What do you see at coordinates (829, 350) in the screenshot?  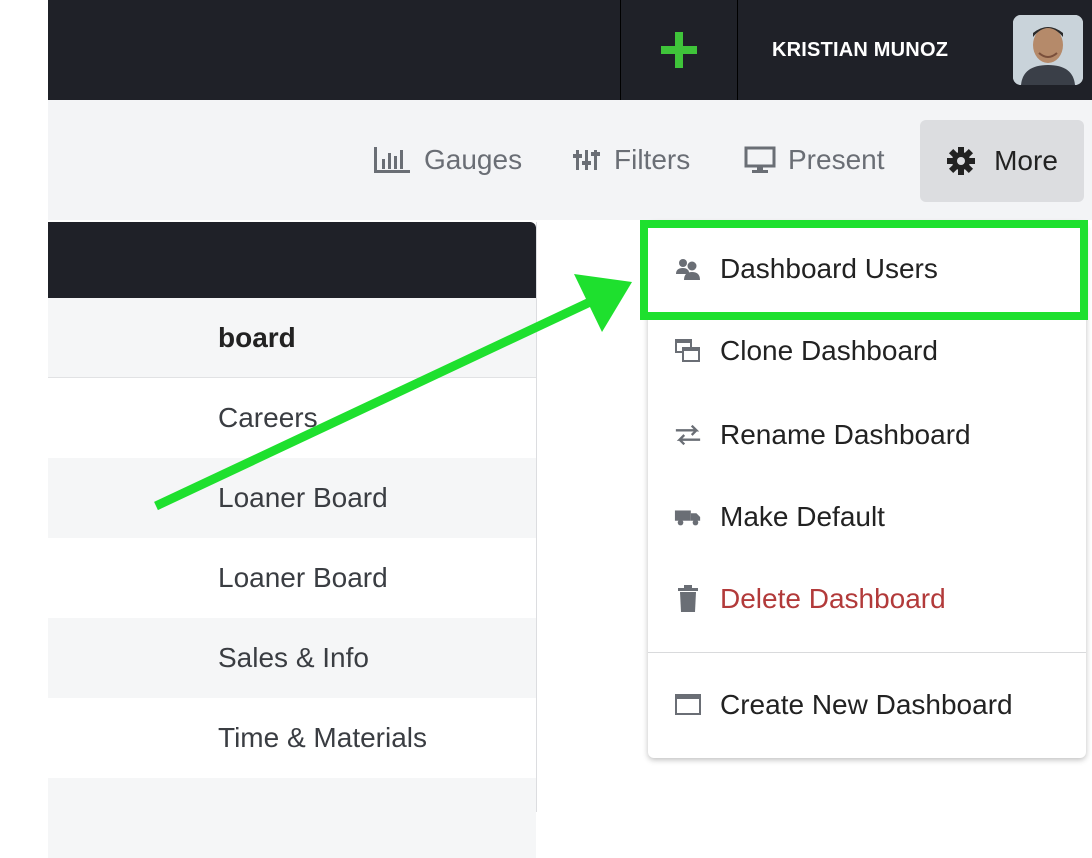 I see `menu-item-label: Clone Dashboard` at bounding box center [829, 350].